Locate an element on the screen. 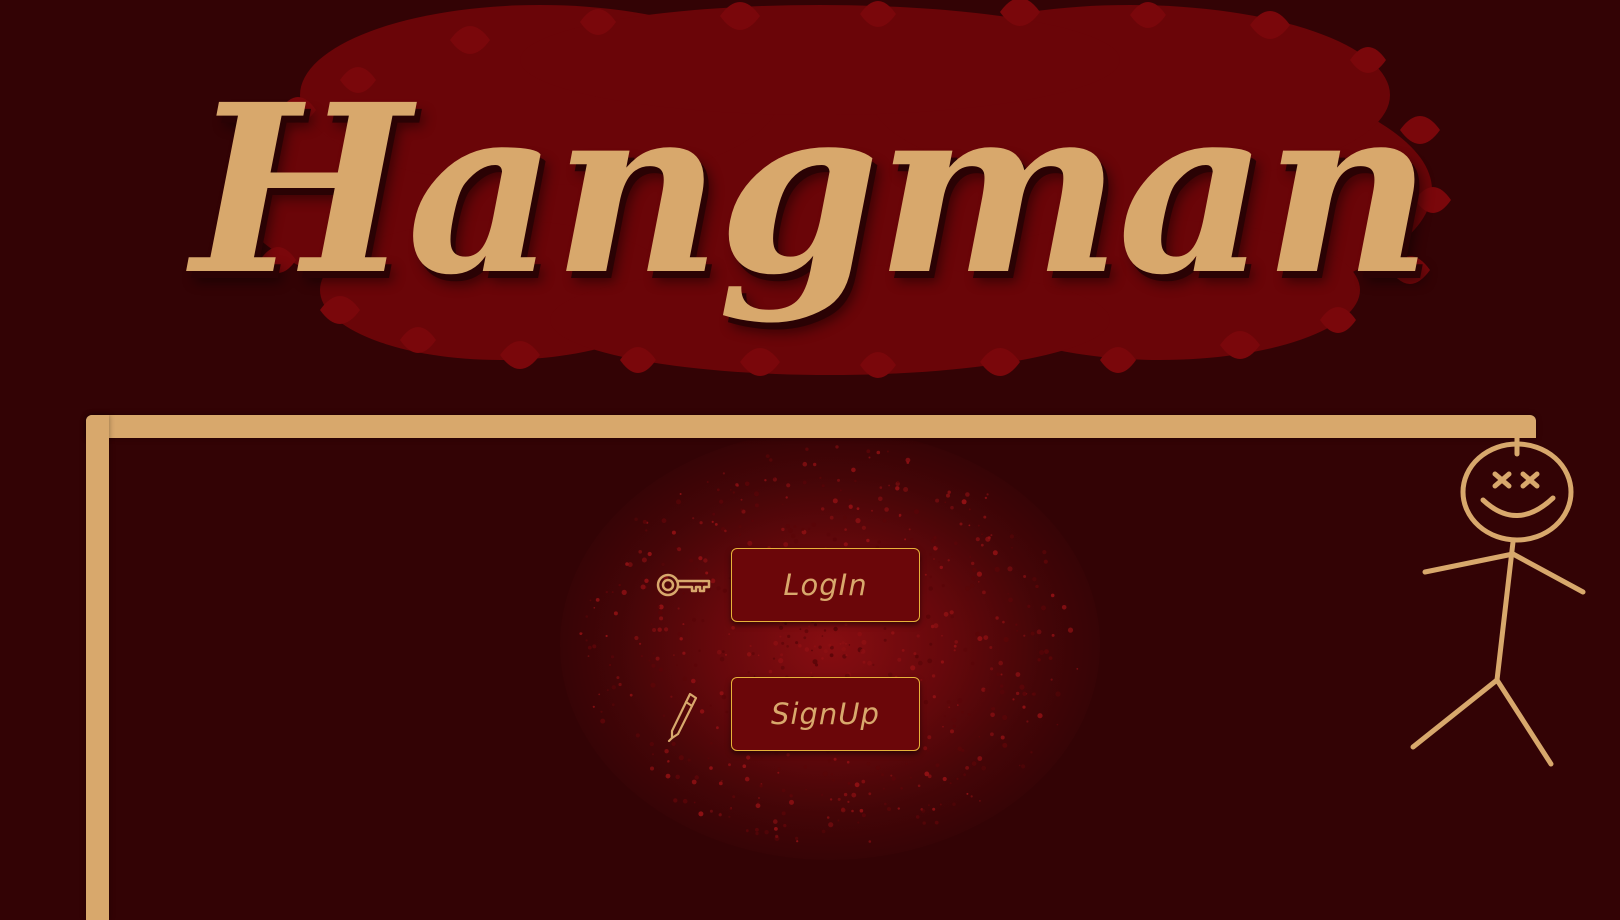  splatter-speckle-decoration is located at coordinates (829, 644).